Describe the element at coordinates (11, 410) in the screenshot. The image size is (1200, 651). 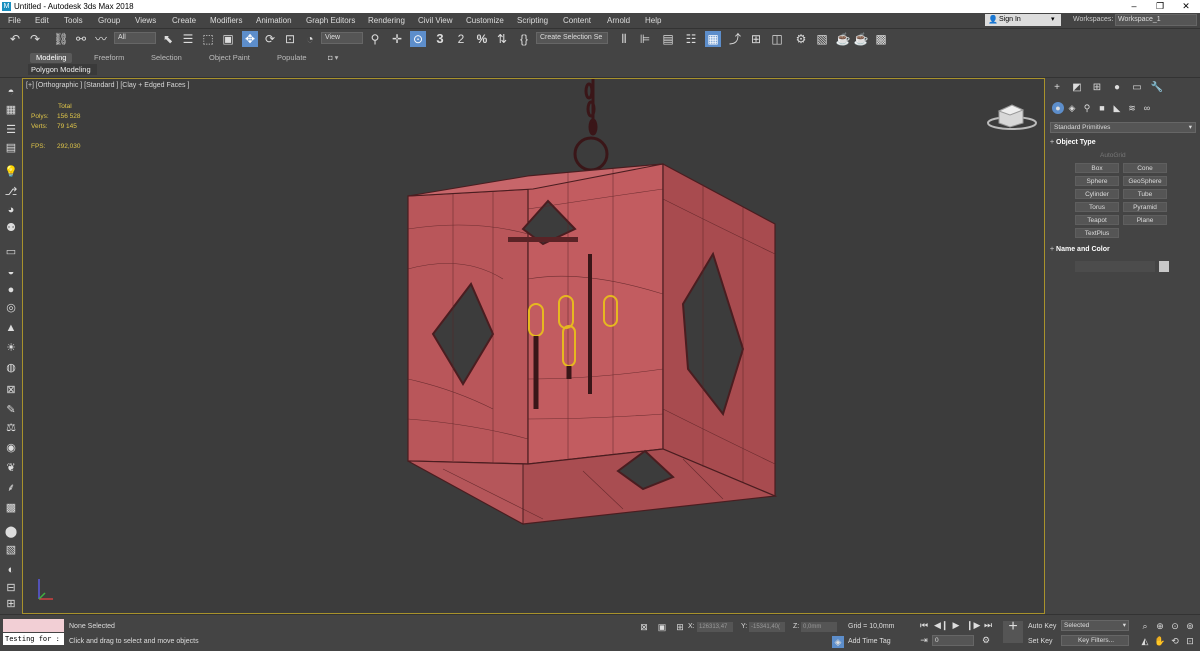
I see `brush-icon: ✎` at that location.